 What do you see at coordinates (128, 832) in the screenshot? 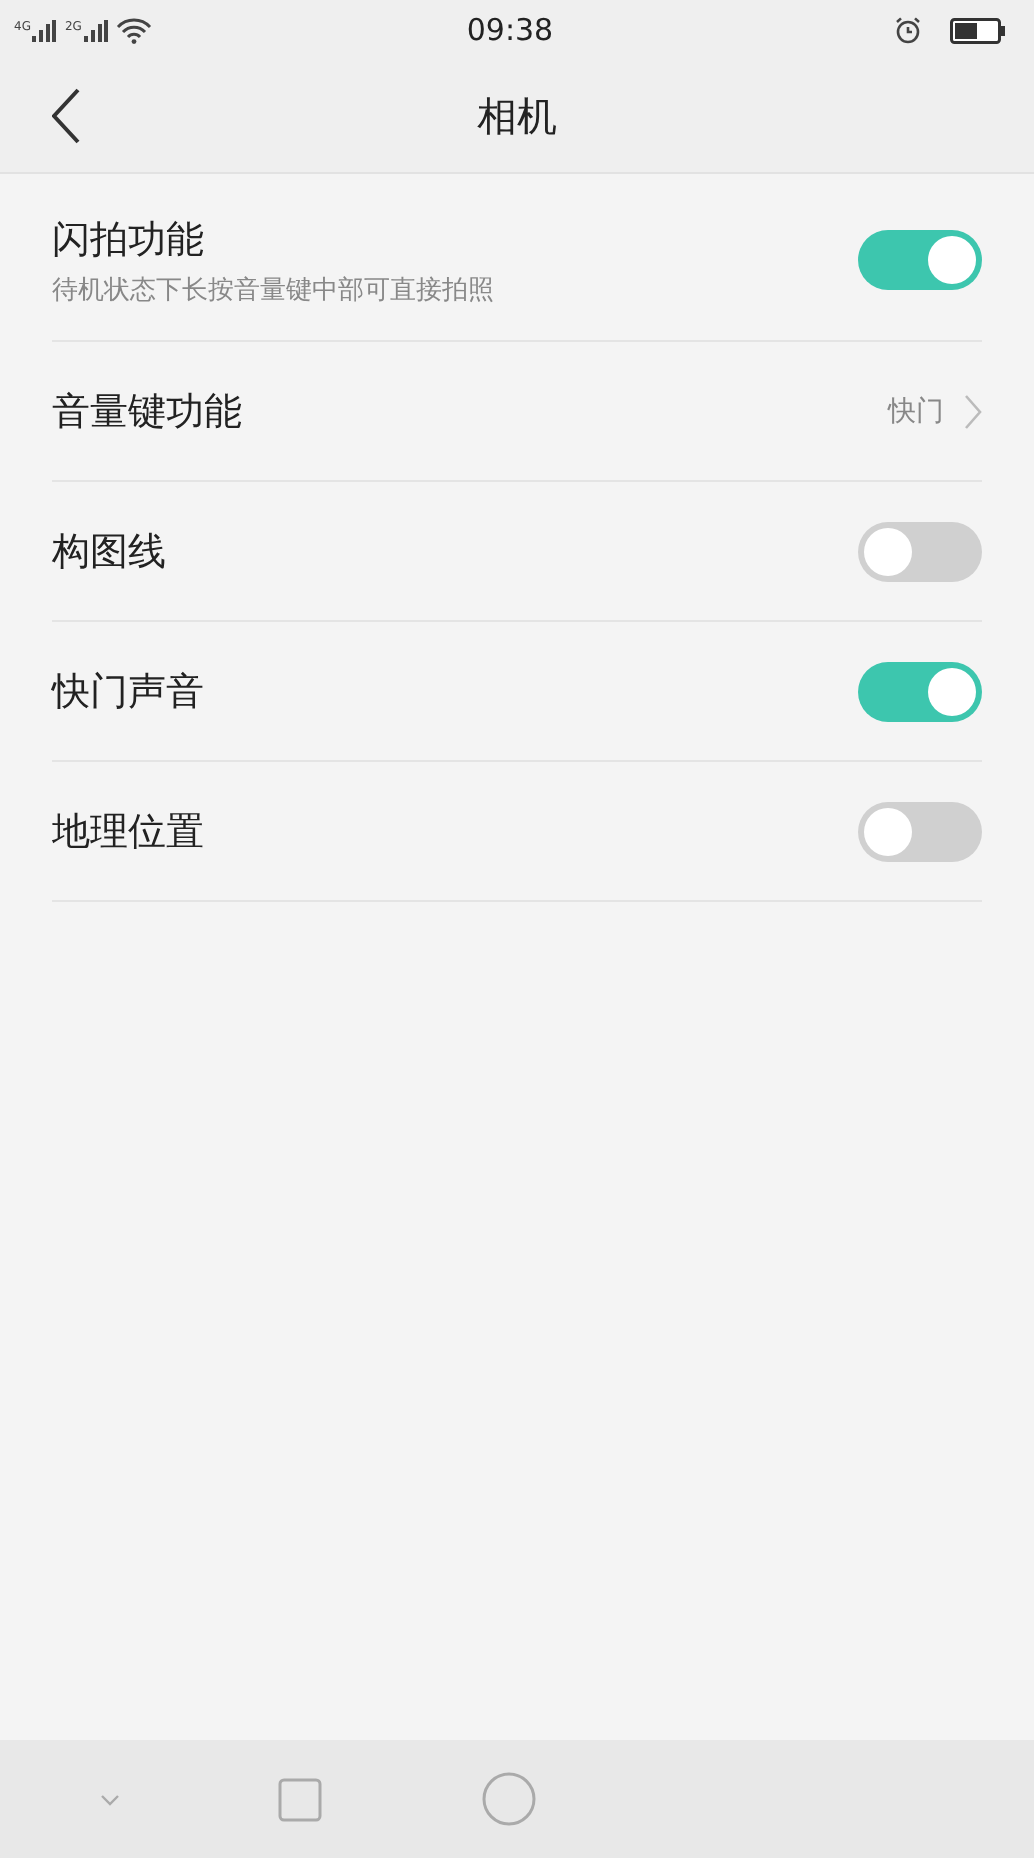
I see `setting-label: 地理位置` at bounding box center [128, 832].